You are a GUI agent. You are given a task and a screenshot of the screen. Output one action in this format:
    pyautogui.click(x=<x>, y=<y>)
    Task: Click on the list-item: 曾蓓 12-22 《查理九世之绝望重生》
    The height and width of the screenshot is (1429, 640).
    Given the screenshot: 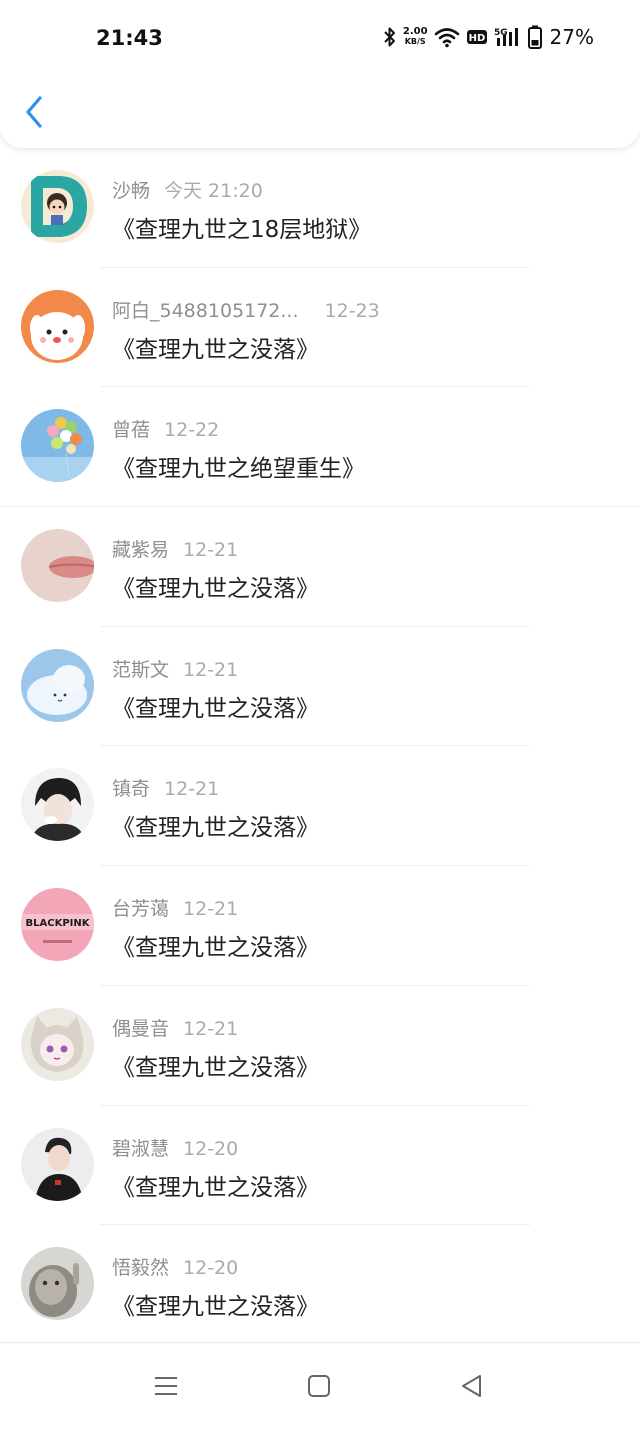 What is the action you would take?
    pyautogui.click(x=320, y=447)
    